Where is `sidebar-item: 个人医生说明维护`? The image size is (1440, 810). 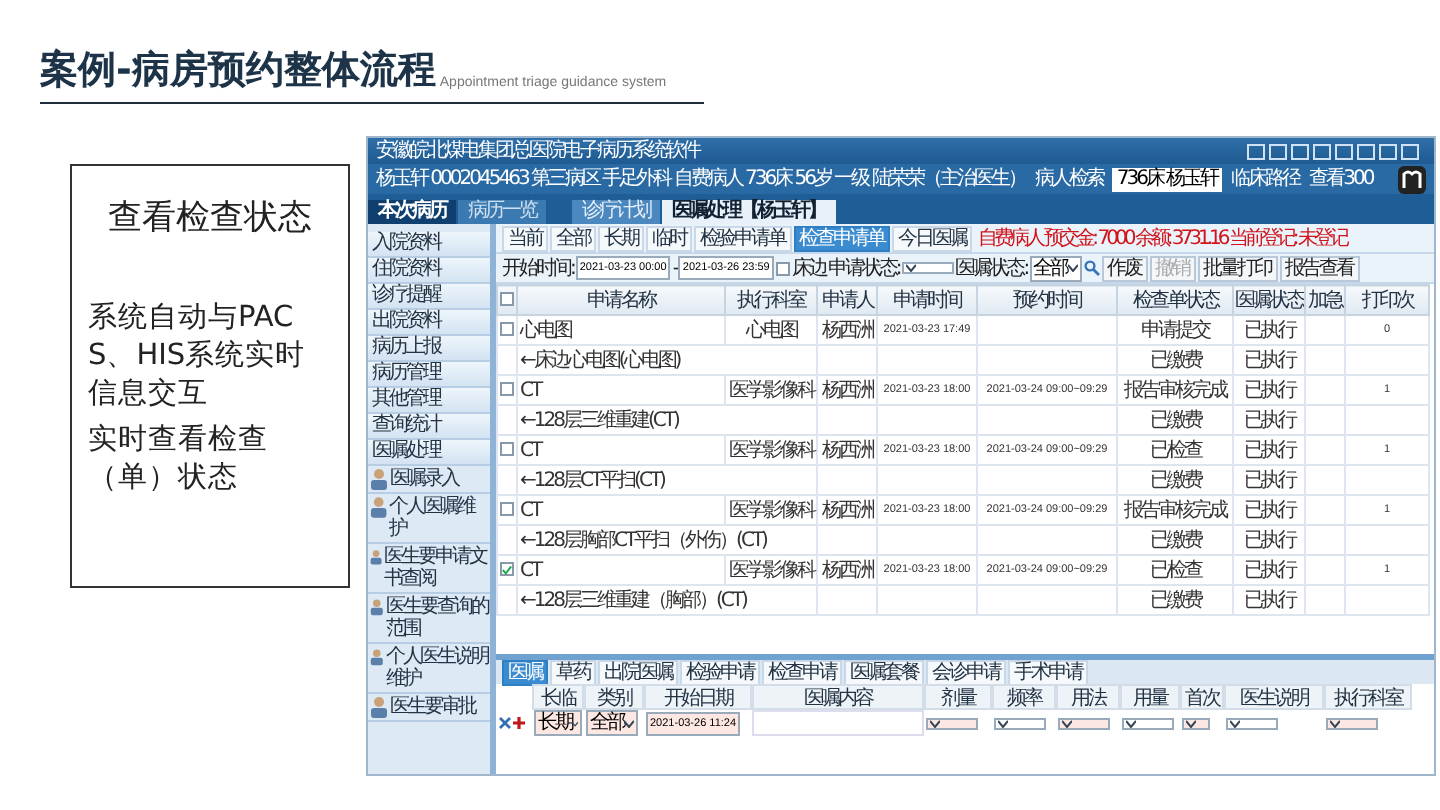 sidebar-item: 个人医生说明维护 is located at coordinates (429, 669).